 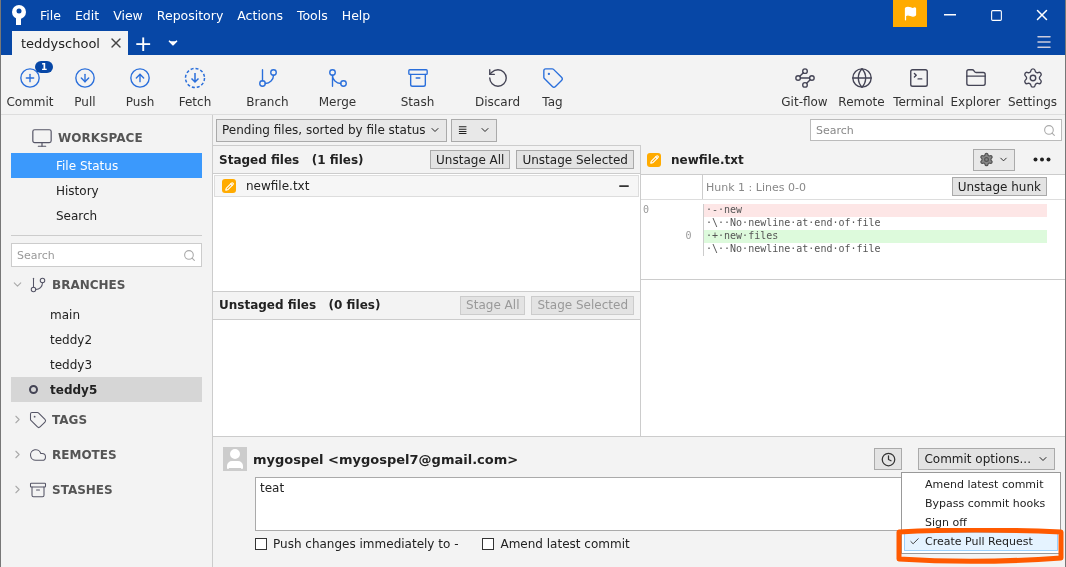 What do you see at coordinates (82, 489) in the screenshot?
I see `section-title: STASHES` at bounding box center [82, 489].